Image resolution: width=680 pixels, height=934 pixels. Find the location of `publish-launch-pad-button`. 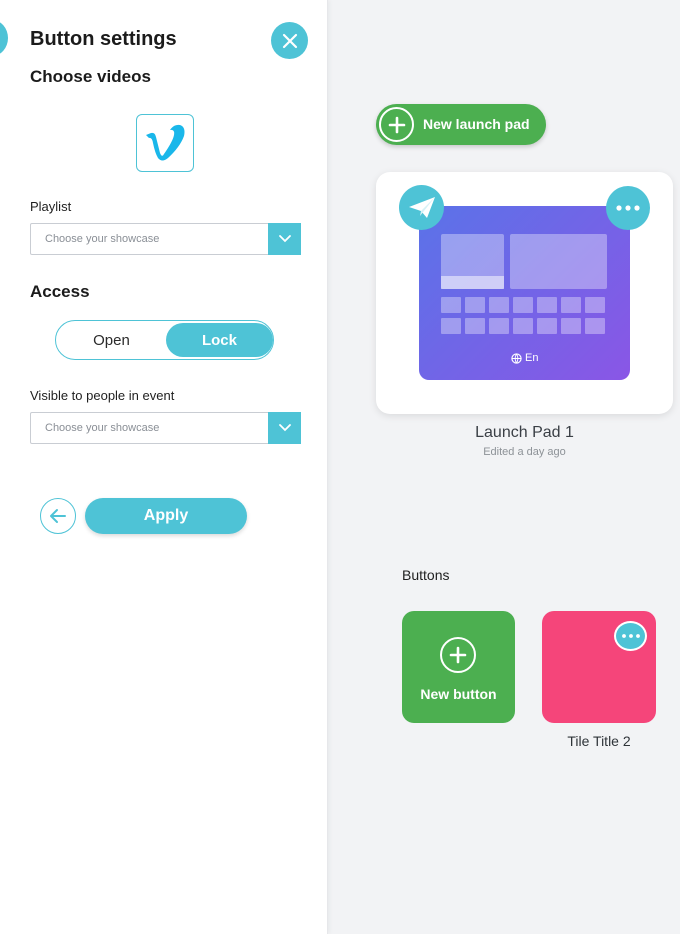

publish-launch-pad-button is located at coordinates (421, 207).